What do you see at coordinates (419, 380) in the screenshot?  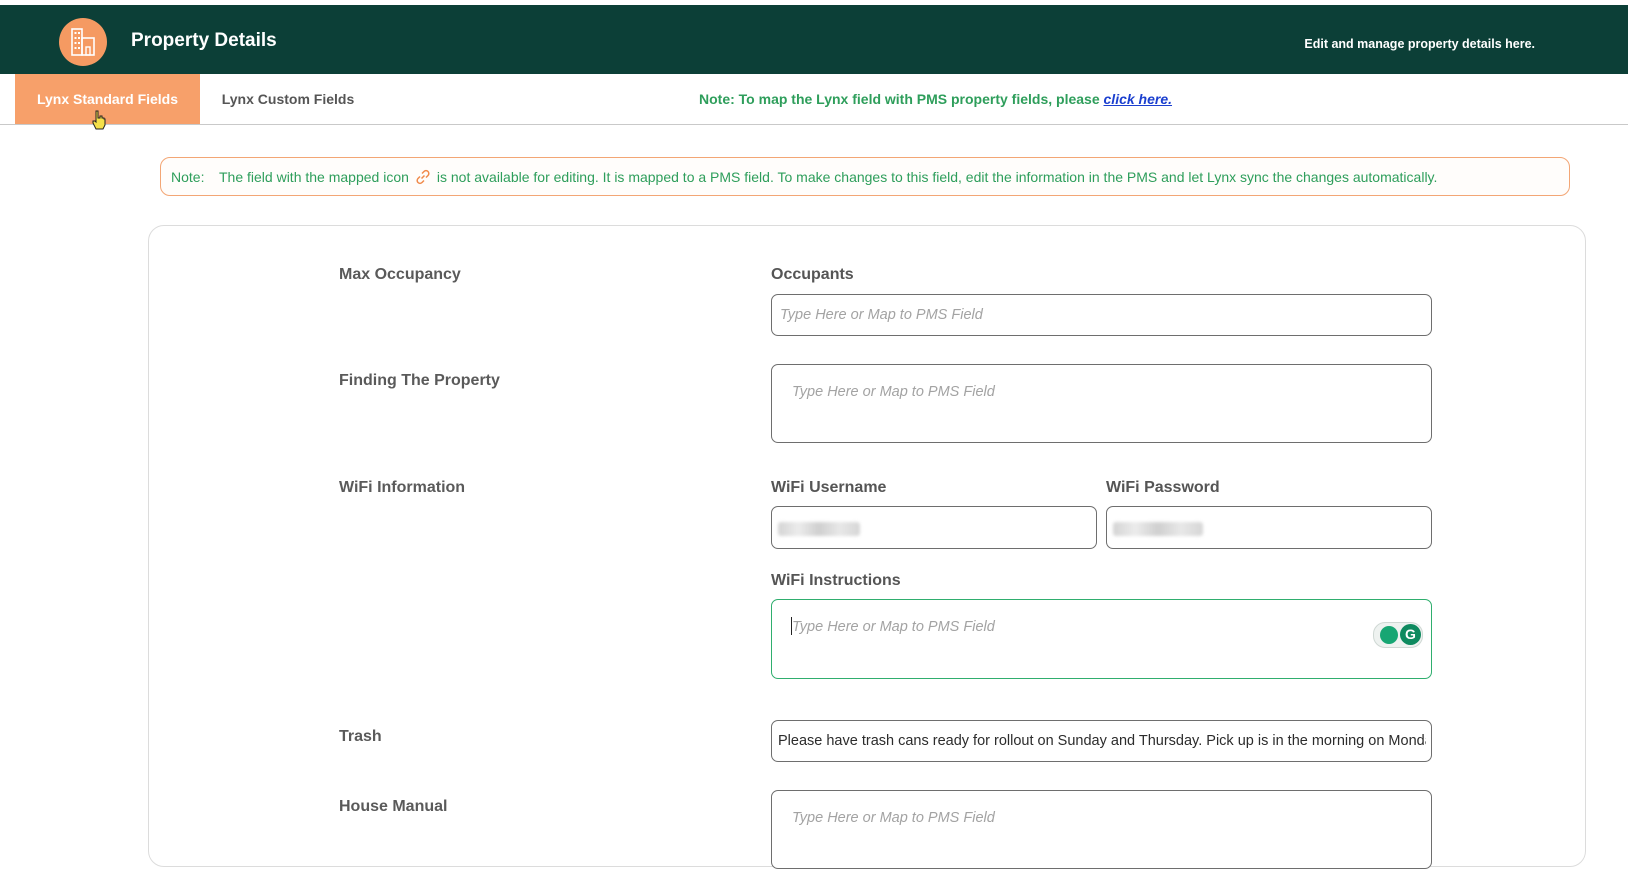 I see `finding-property-label: Finding The Property` at bounding box center [419, 380].